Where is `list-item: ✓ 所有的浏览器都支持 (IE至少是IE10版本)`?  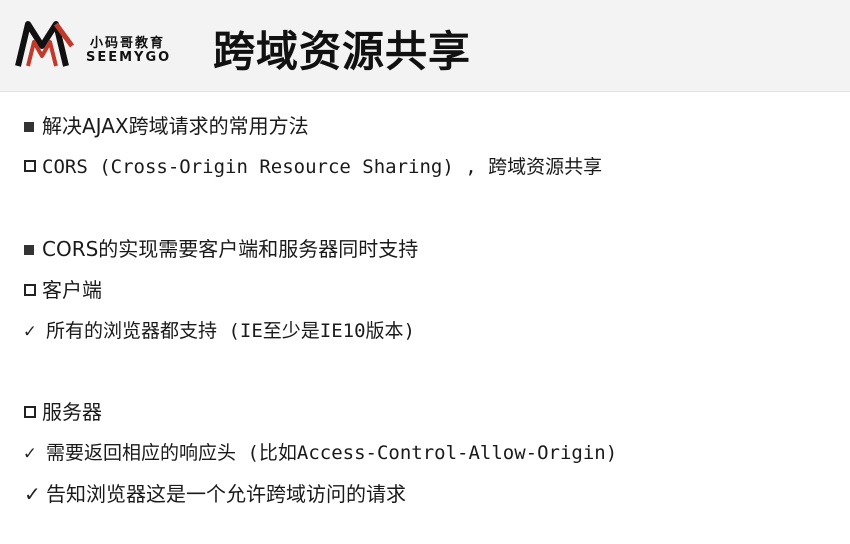
list-item: ✓ 所有的浏览器都支持 (IE至少是IE10版本) is located at coordinates (219, 331).